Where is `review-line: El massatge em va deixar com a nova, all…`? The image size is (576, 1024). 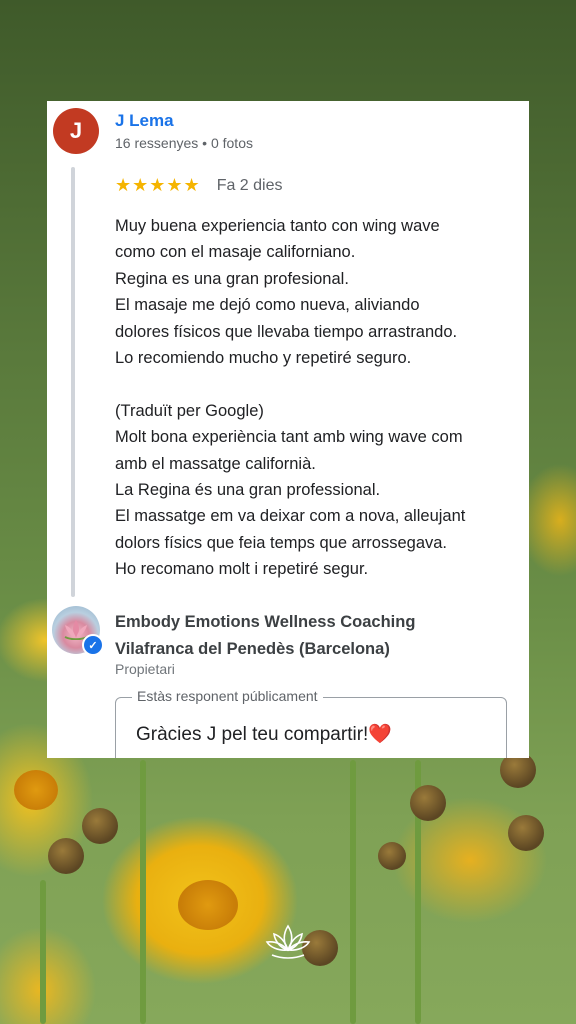
review-line: El massatge em va deixar com a nova, all… is located at coordinates (290, 516).